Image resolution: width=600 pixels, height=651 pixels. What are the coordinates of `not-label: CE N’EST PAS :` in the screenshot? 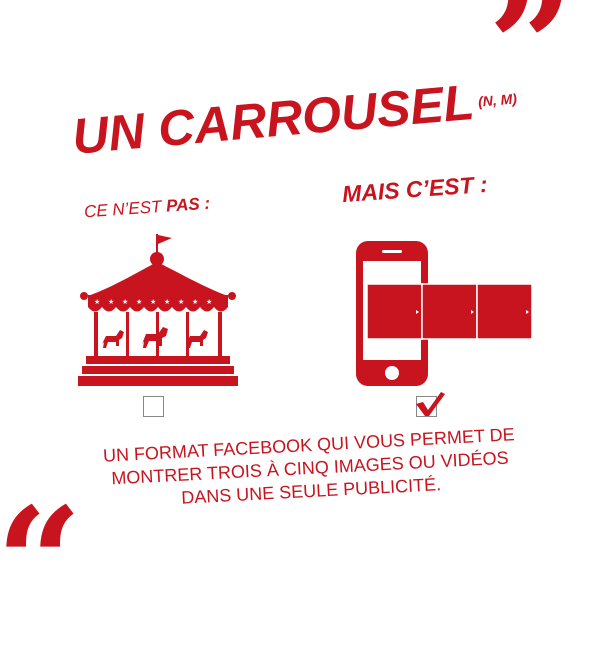 It's located at (146, 208).